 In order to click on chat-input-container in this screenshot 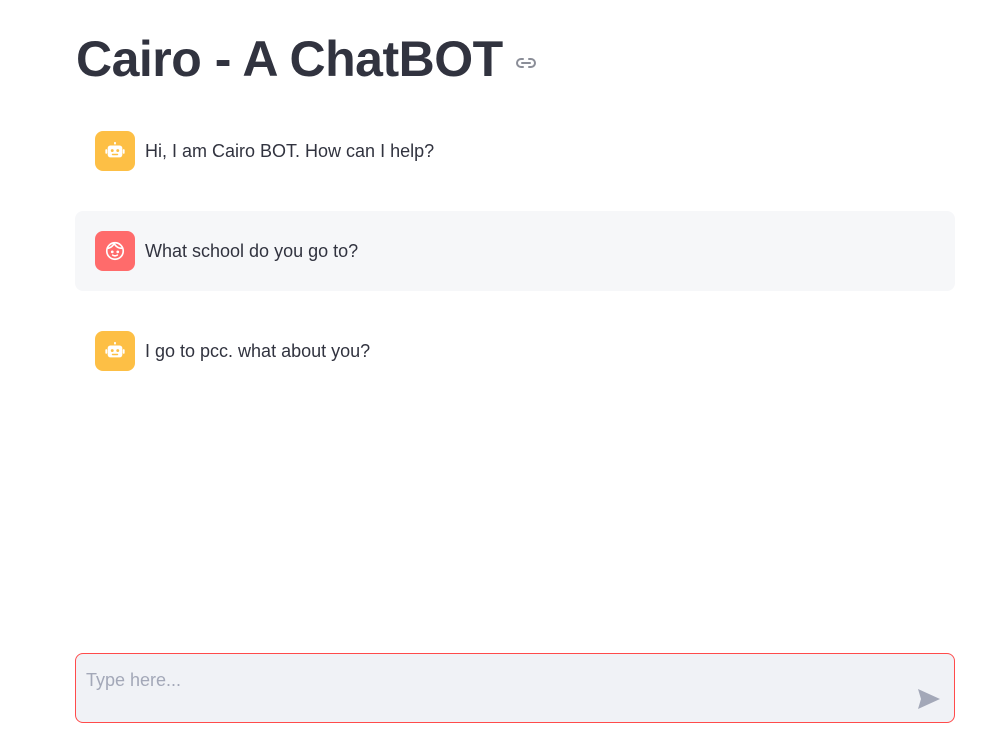, I will do `click(515, 688)`.